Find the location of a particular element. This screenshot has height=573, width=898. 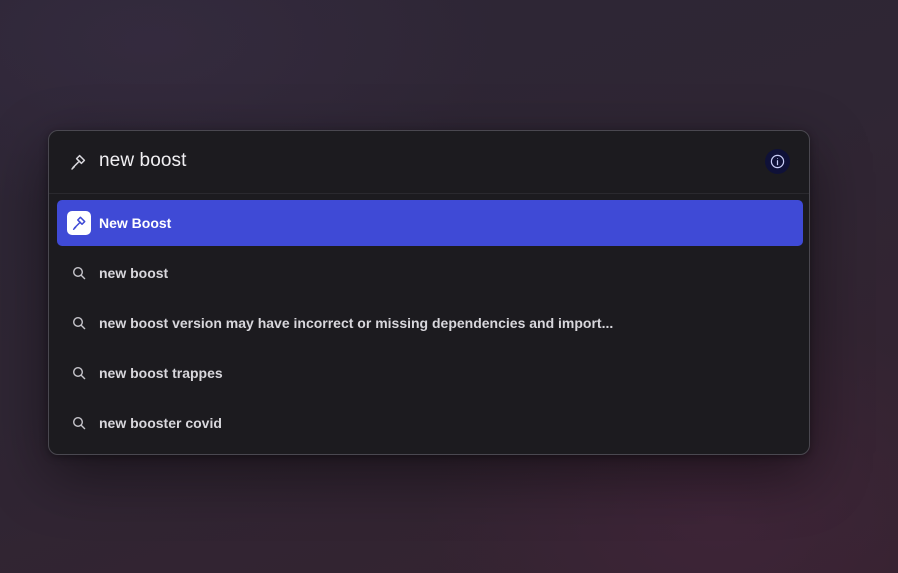

result-item-new-boost-command: New Boost is located at coordinates (430, 223).